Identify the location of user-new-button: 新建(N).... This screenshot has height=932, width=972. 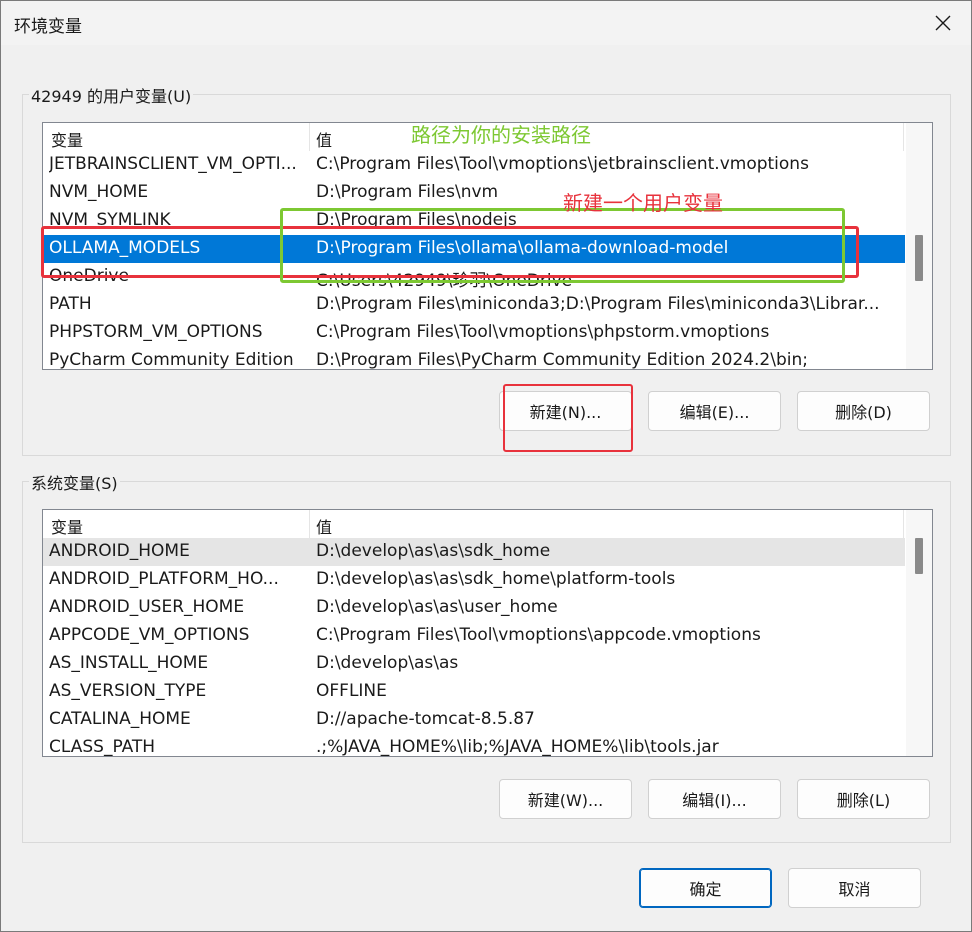
(565, 411).